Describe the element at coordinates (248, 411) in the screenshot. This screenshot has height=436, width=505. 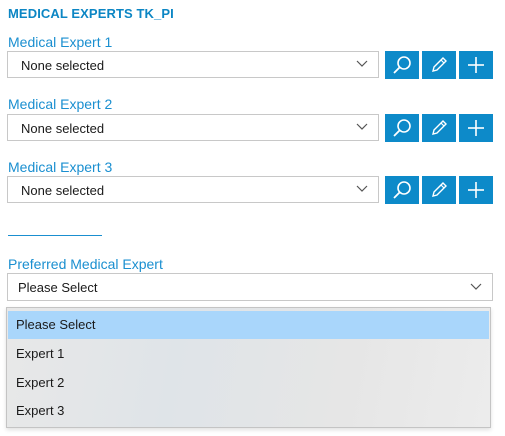
I see `dropdown-option-expert-3: Expert 3` at that location.